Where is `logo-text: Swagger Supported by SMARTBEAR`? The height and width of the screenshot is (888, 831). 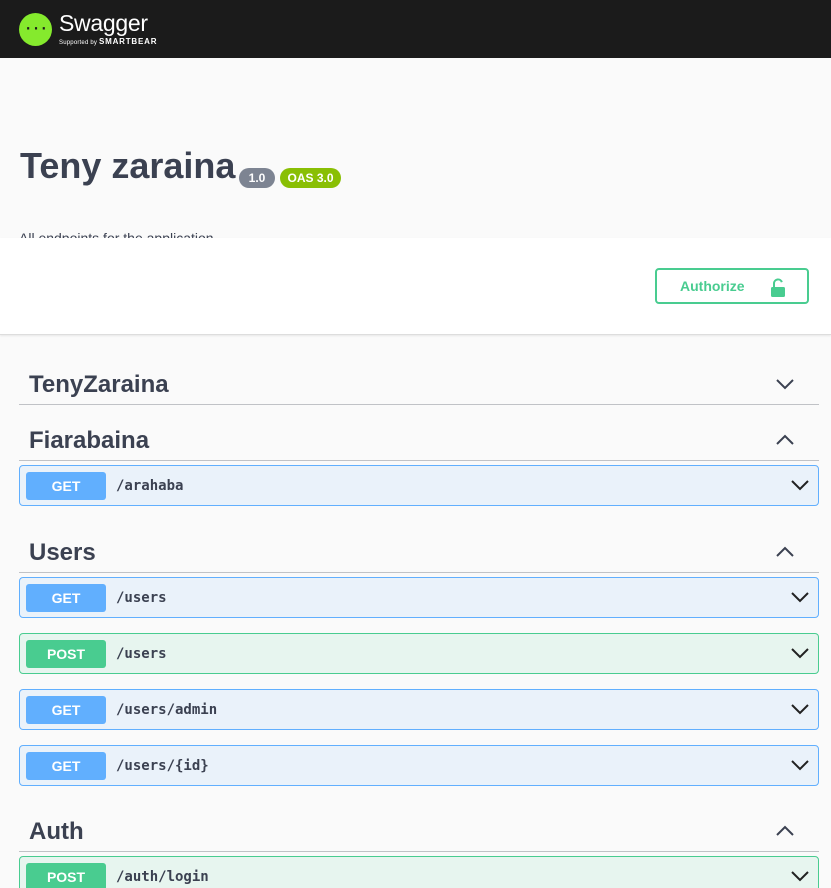 logo-text: Swagger Supported by SMARTBEAR is located at coordinates (108, 29).